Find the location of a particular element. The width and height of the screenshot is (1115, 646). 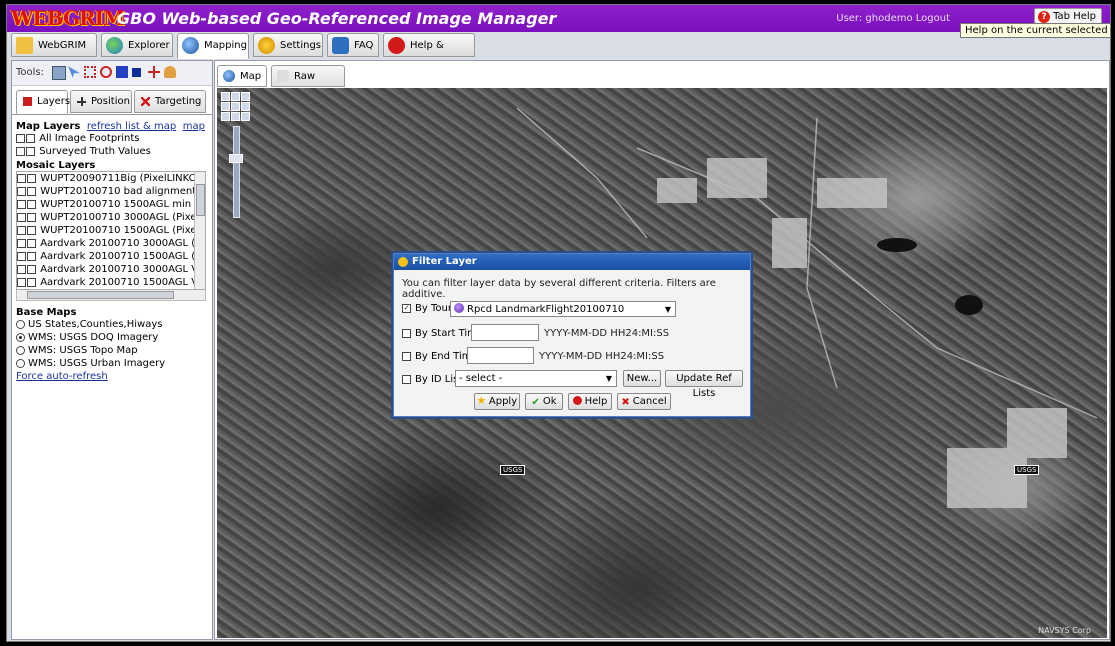

base-map-item: WMS: USGS Topo Map is located at coordinates (112, 350).